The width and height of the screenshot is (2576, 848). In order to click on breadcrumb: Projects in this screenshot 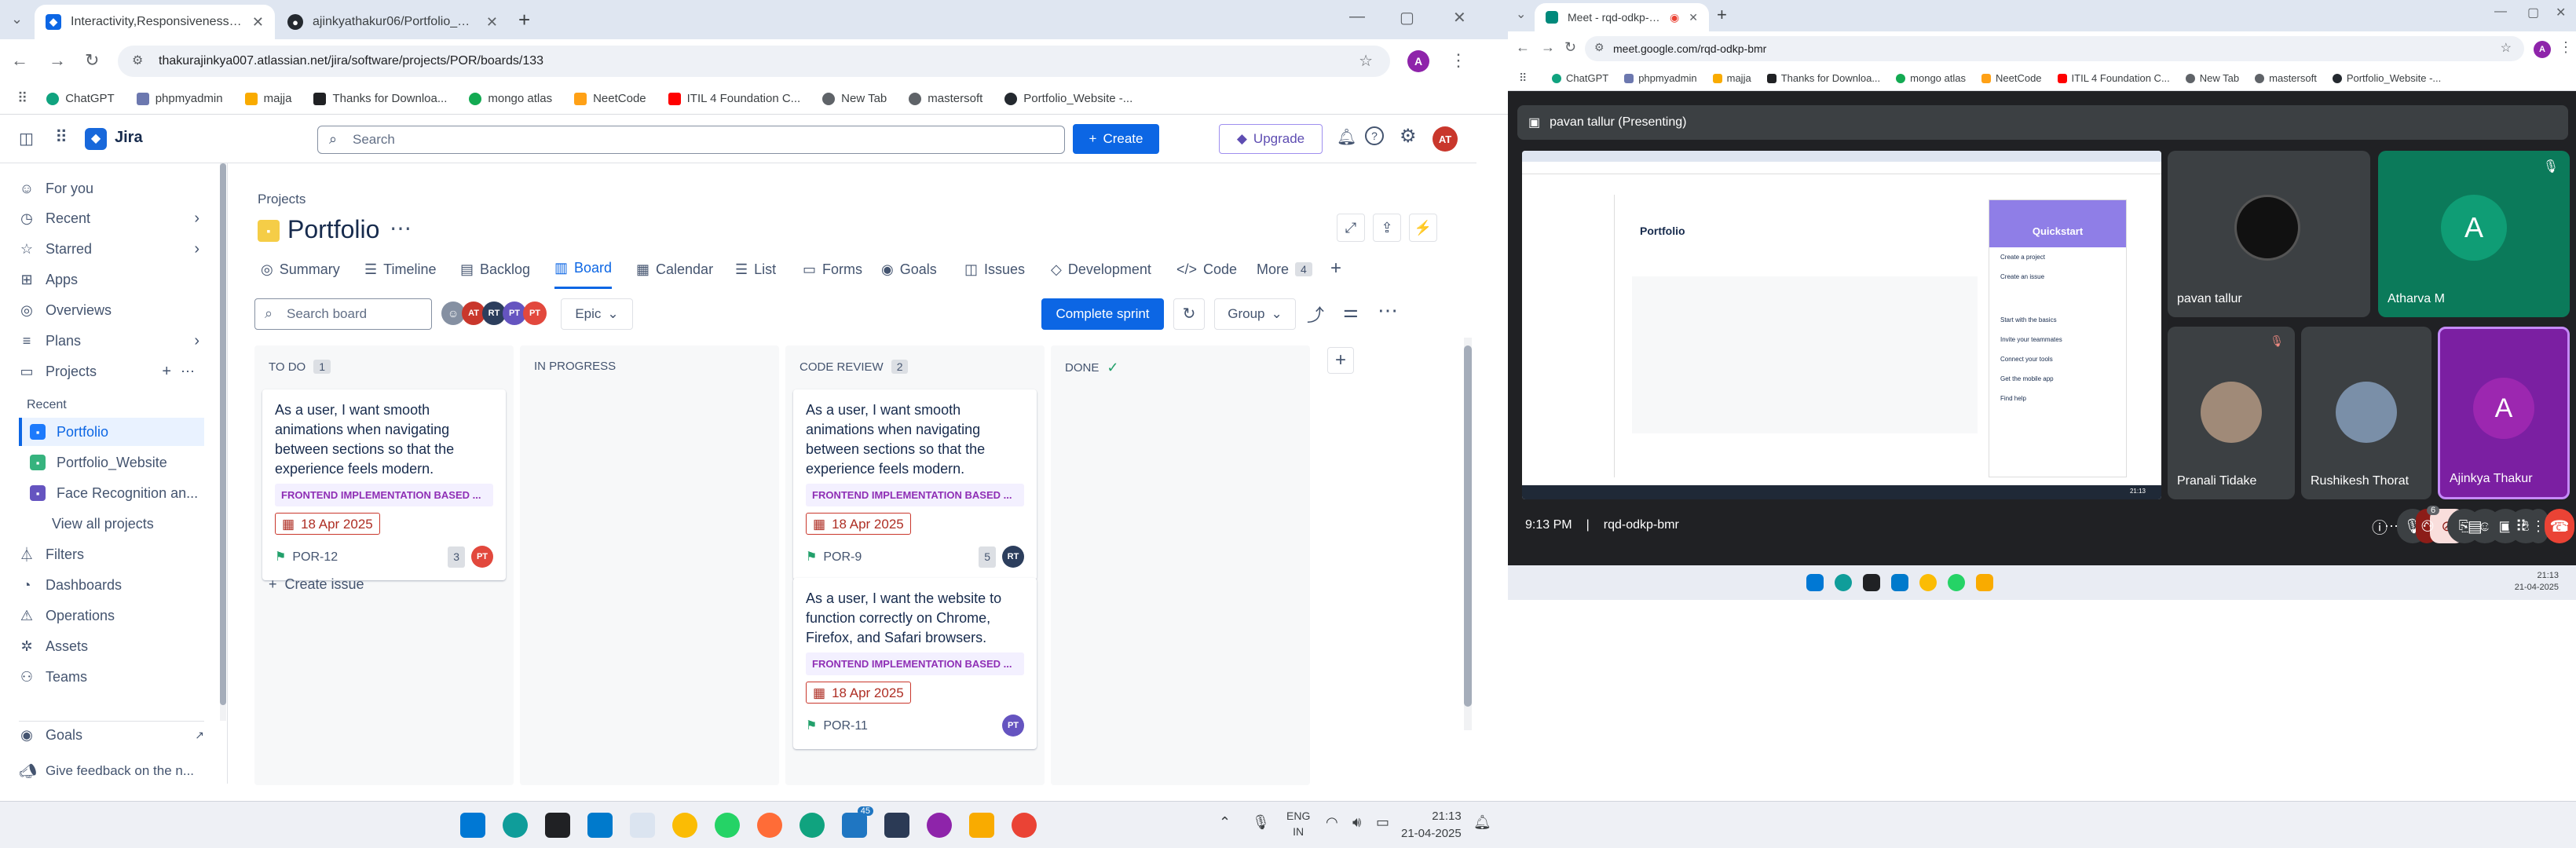, I will do `click(282, 199)`.